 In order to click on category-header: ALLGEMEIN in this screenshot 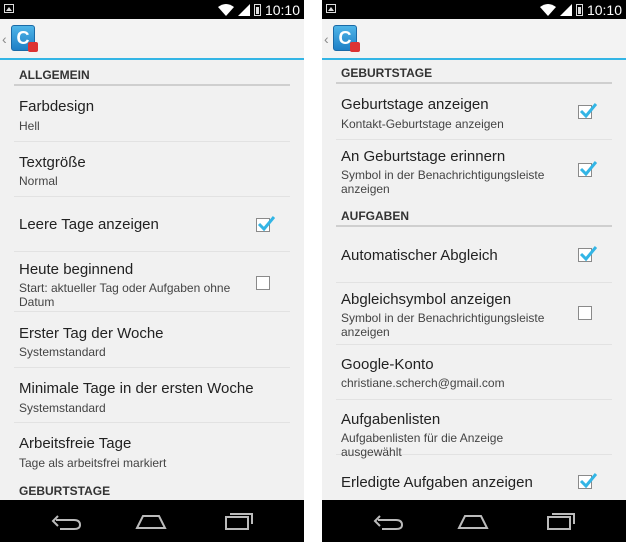, I will do `click(152, 74)`.